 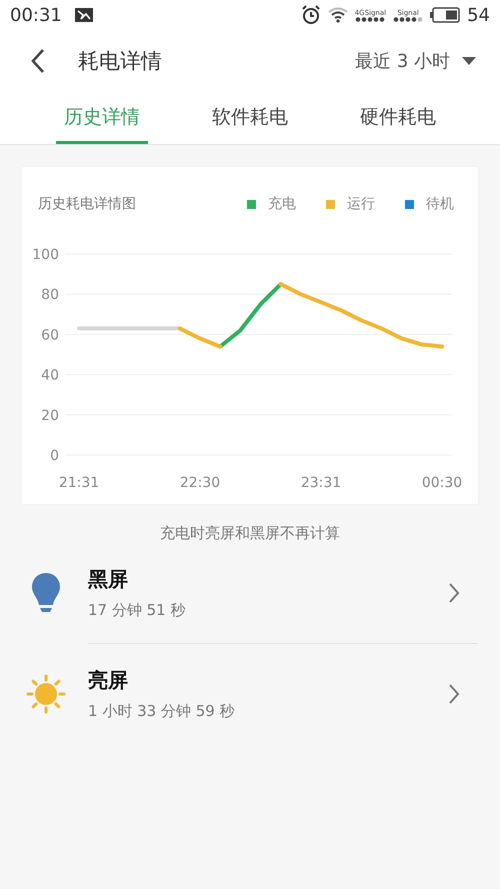 I want to click on y-axis-label: 40, so click(x=50, y=376).